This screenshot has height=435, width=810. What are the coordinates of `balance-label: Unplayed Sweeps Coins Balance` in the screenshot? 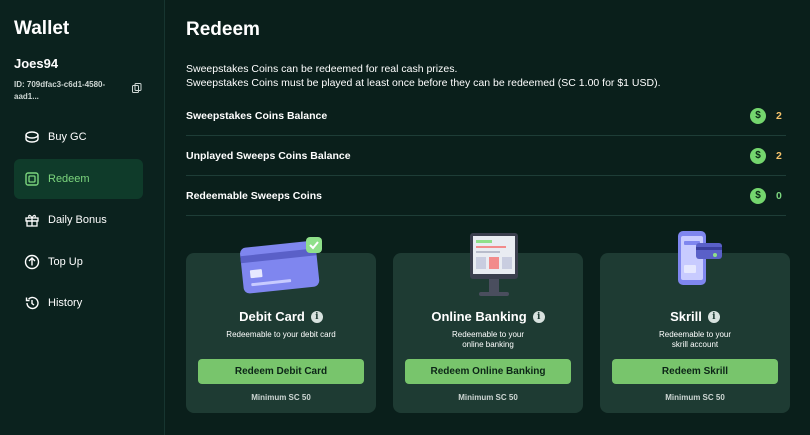 It's located at (268, 155).